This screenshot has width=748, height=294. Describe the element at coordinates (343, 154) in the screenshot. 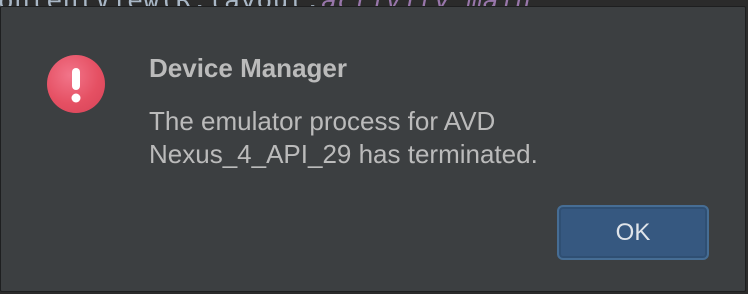

I see `message-line-2: Nexus_4_API_29 has terminated.` at that location.